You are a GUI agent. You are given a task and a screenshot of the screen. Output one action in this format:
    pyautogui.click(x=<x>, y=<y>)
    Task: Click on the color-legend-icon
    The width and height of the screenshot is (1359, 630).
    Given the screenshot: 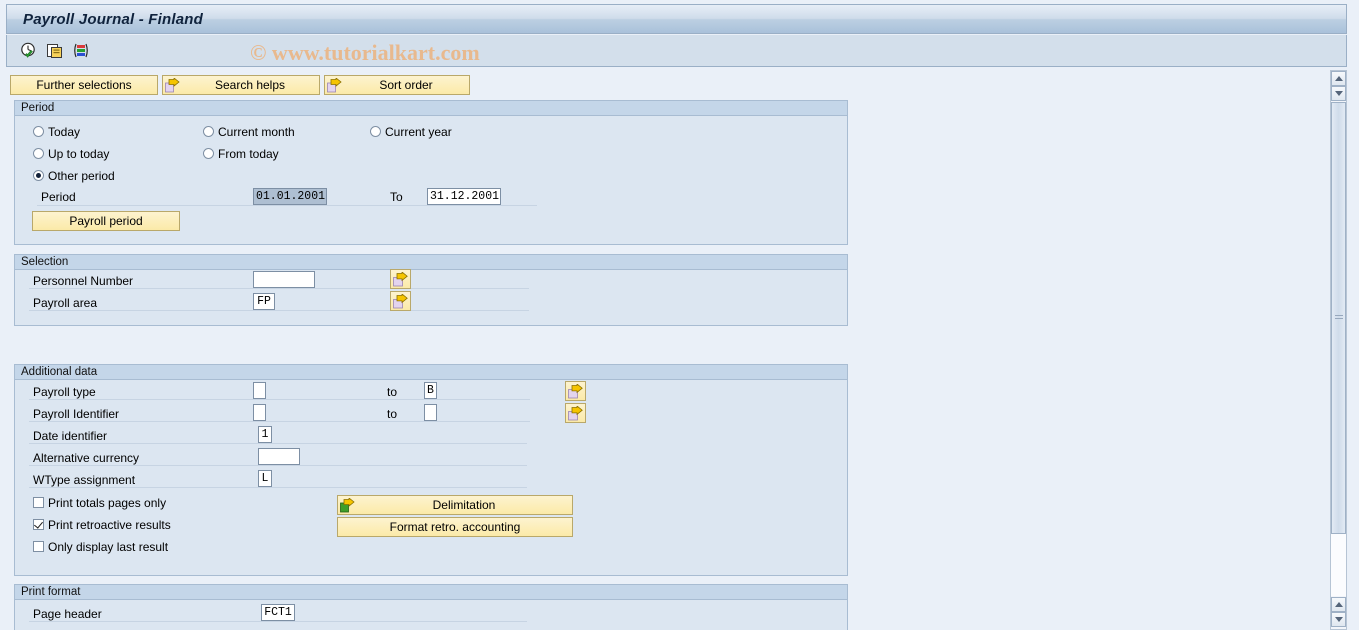 What is the action you would take?
    pyautogui.click(x=81, y=51)
    